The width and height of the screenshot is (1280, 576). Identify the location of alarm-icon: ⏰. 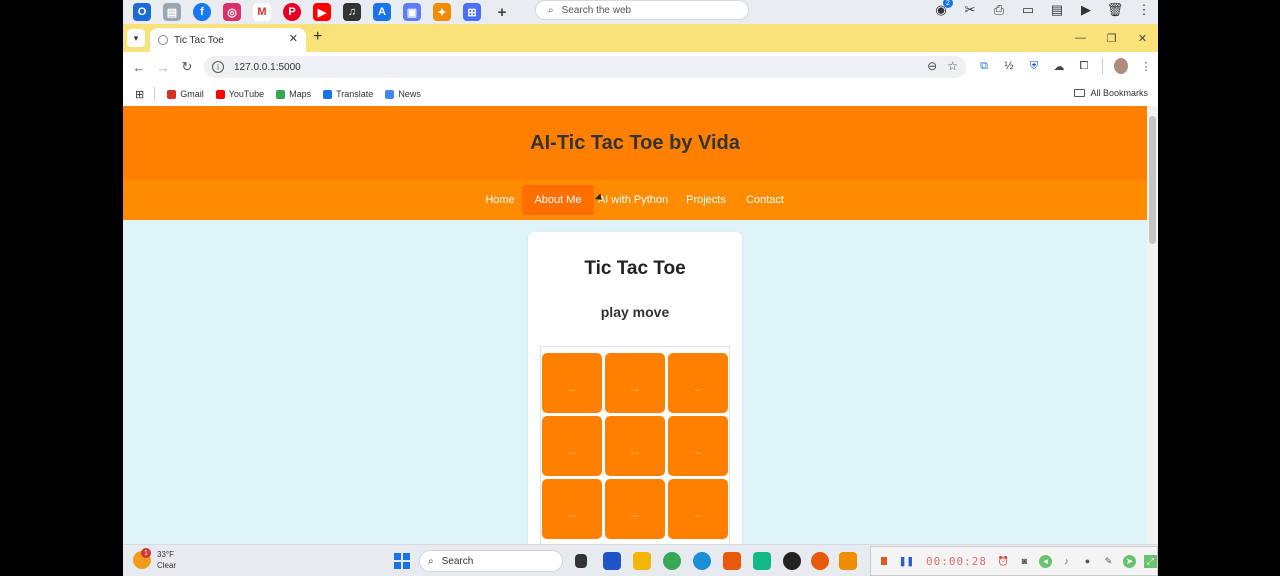
(1003, 561).